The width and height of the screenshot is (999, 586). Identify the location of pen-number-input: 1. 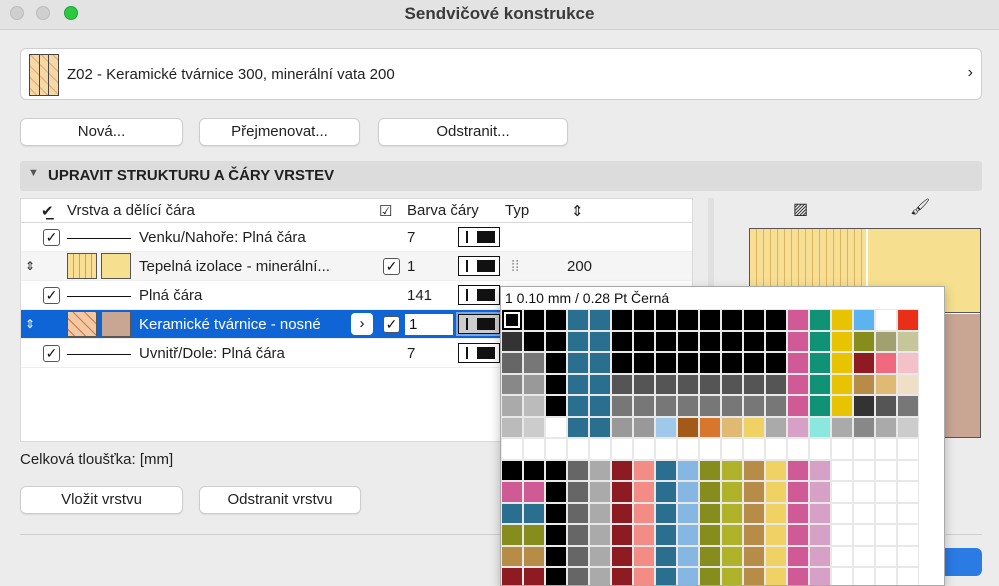
(429, 324).